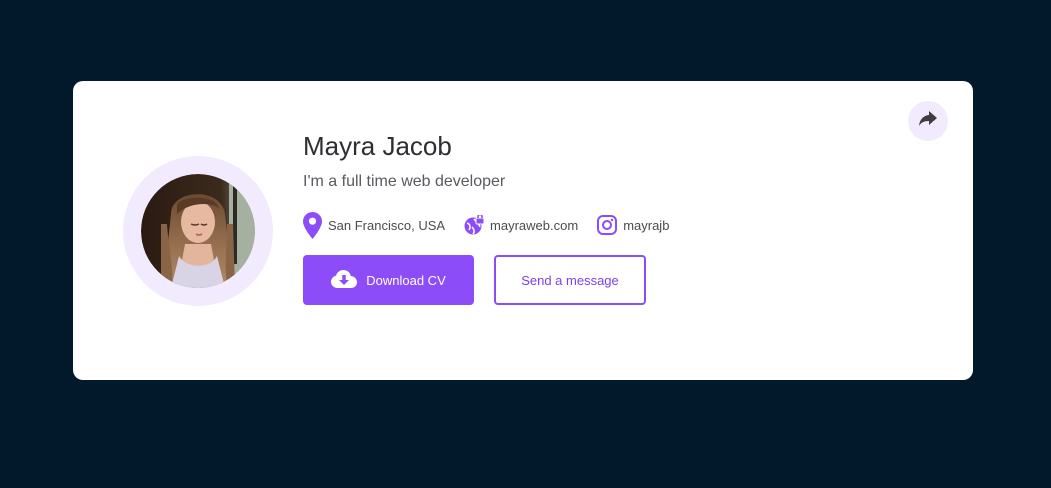 This screenshot has height=488, width=1051. I want to click on location-item: San Francisco, USA, so click(374, 225).